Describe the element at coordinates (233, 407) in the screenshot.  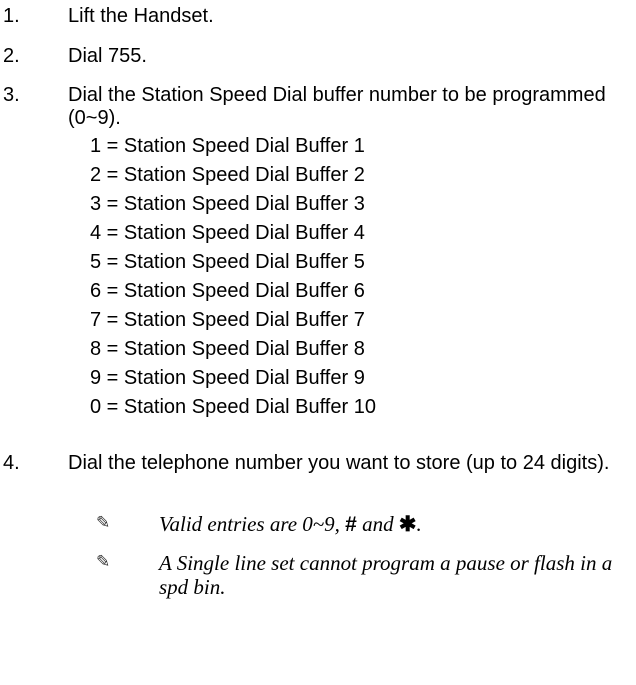
I see `list-item: 0 = Station Speed Dial Buffer 10` at that location.